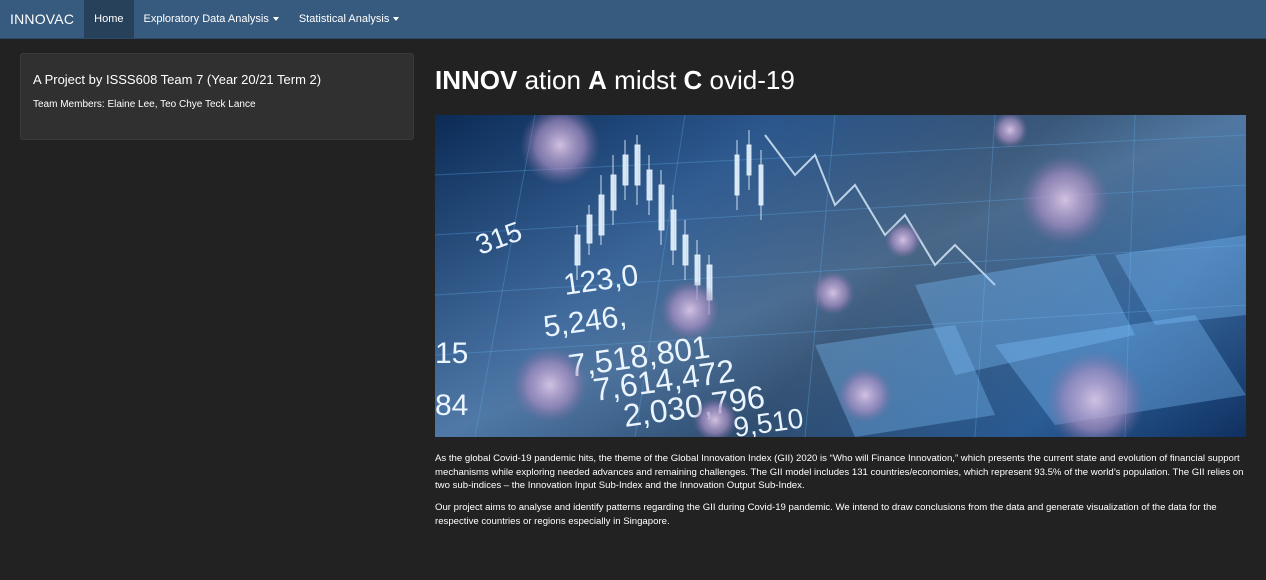 Image resolution: width=1266 pixels, height=580 pixels. What do you see at coordinates (645, 80) in the screenshot?
I see `title-part-midst: midst` at bounding box center [645, 80].